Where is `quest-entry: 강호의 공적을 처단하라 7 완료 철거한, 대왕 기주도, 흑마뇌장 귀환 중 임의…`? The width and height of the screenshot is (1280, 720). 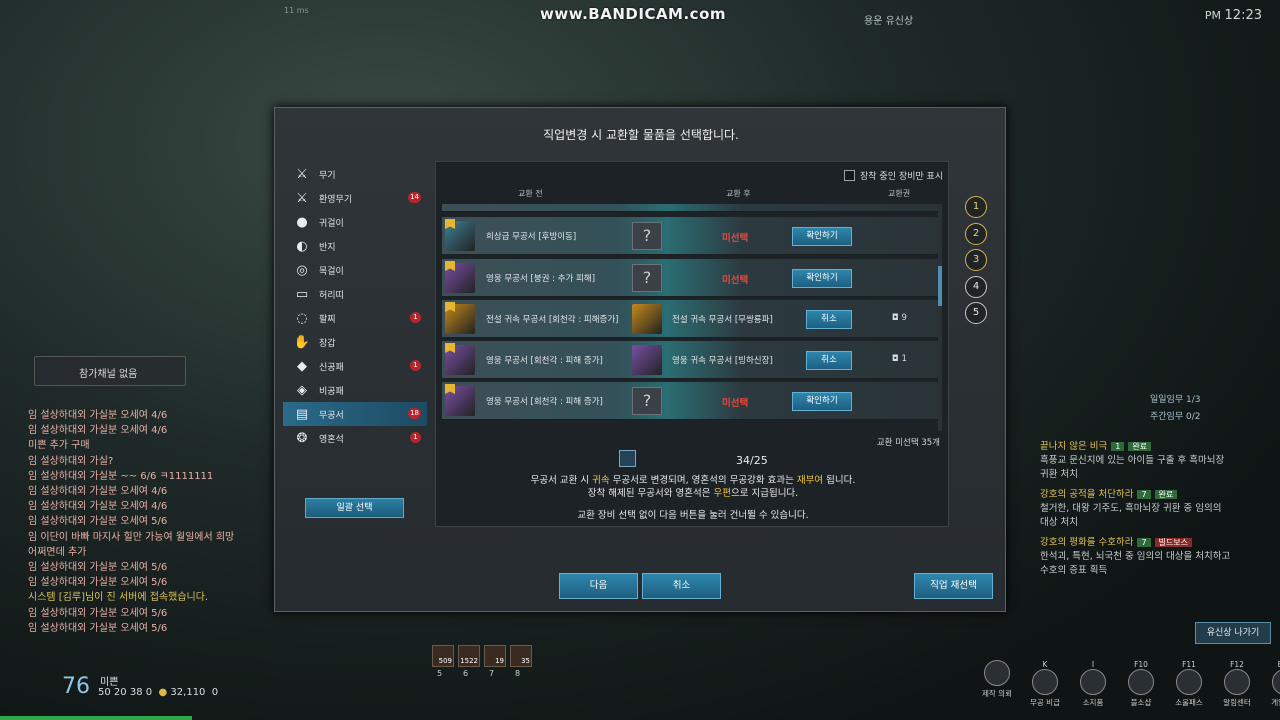
quest-entry: 강호의 공적을 처단하라 7 완료 철거한, 대왕 기주도, 흑마뇌장 귀환 중 임의… is located at coordinates (1155, 509).